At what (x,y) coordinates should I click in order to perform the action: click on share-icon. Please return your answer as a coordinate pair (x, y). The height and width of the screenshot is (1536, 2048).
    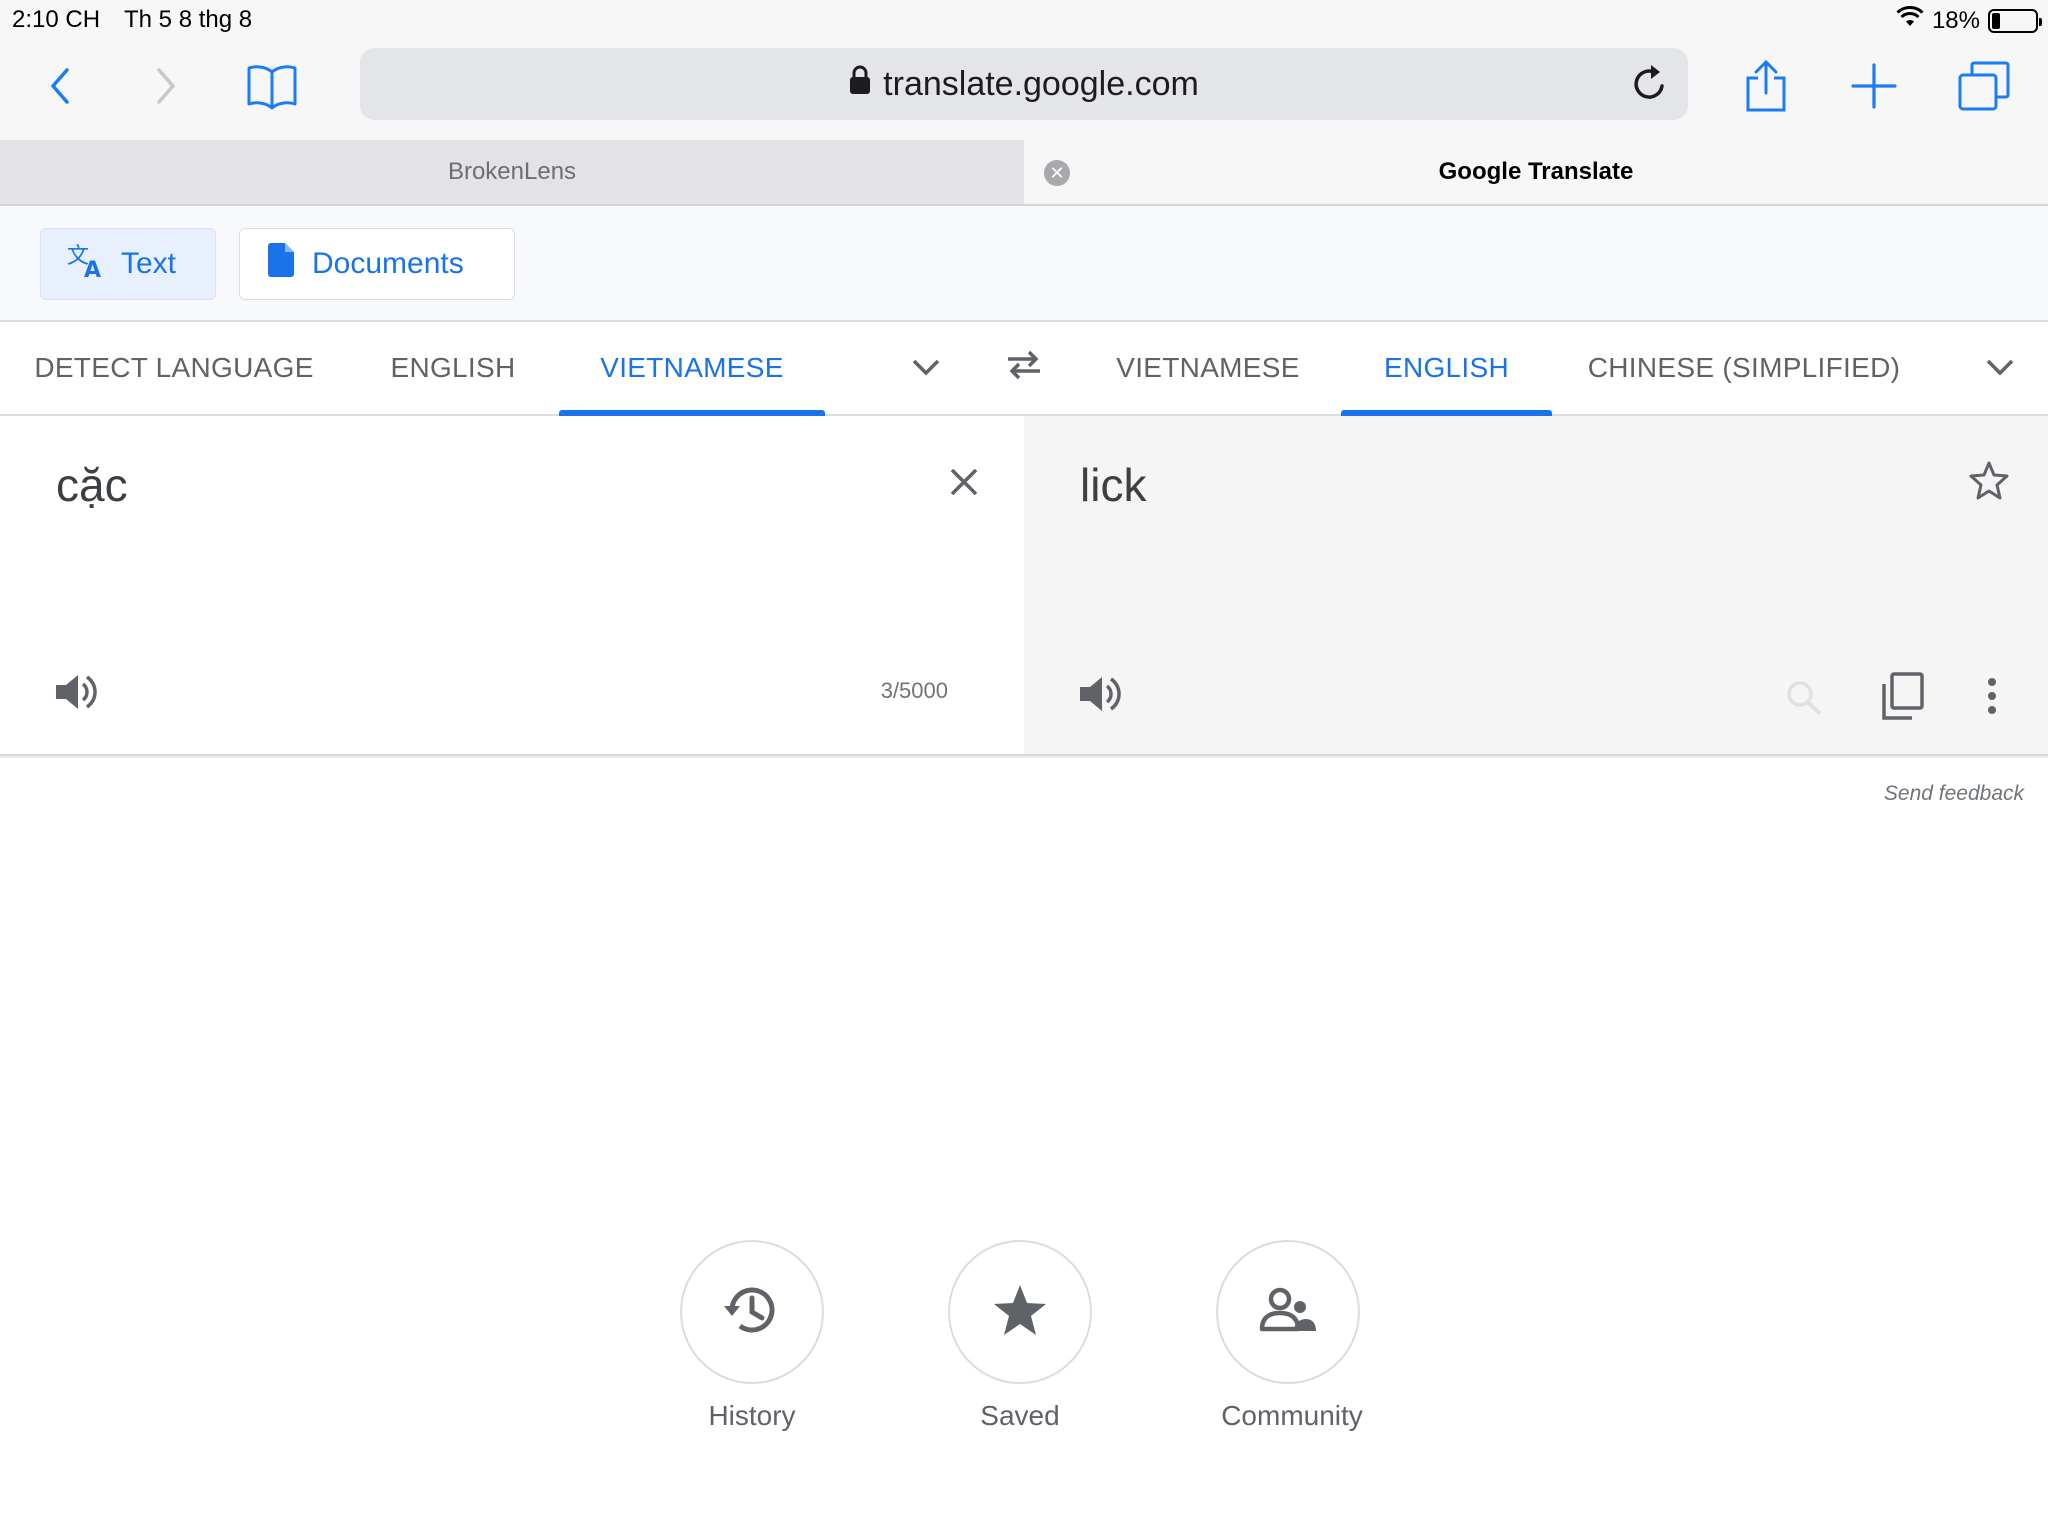
    Looking at the image, I should click on (1766, 88).